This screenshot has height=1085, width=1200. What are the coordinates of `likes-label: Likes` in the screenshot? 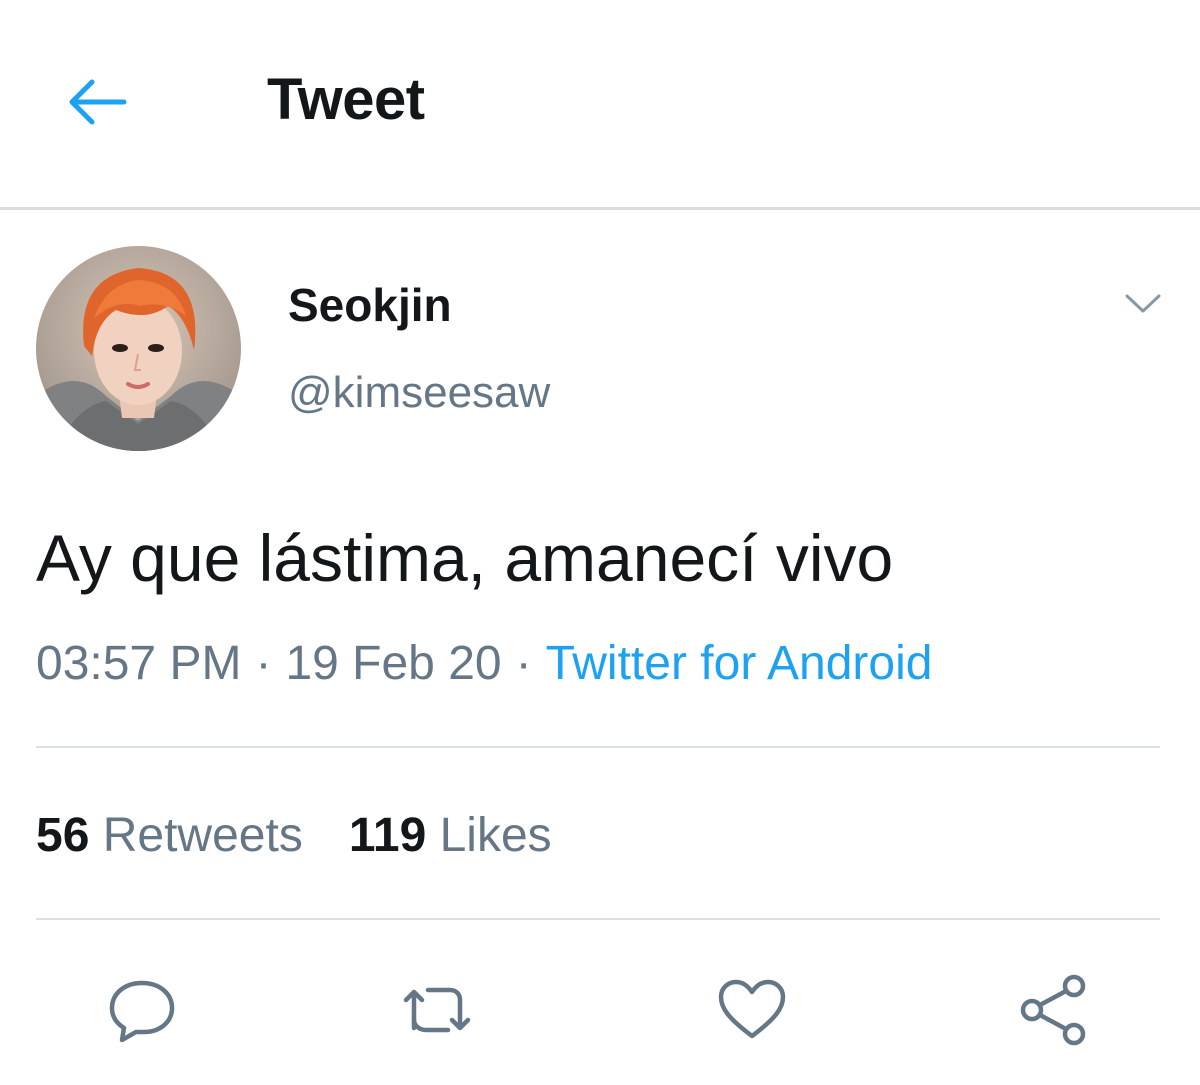 It's located at (495, 835).